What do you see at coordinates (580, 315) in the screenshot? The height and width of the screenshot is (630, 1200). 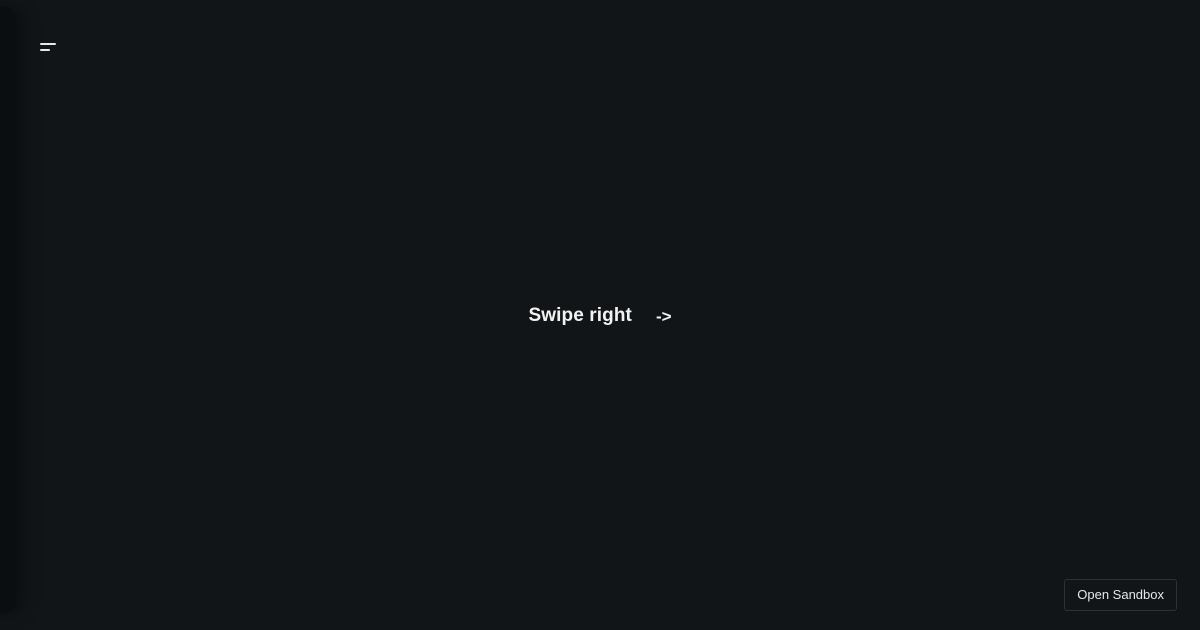 I see `swipe-hint-label: Swipe right` at bounding box center [580, 315].